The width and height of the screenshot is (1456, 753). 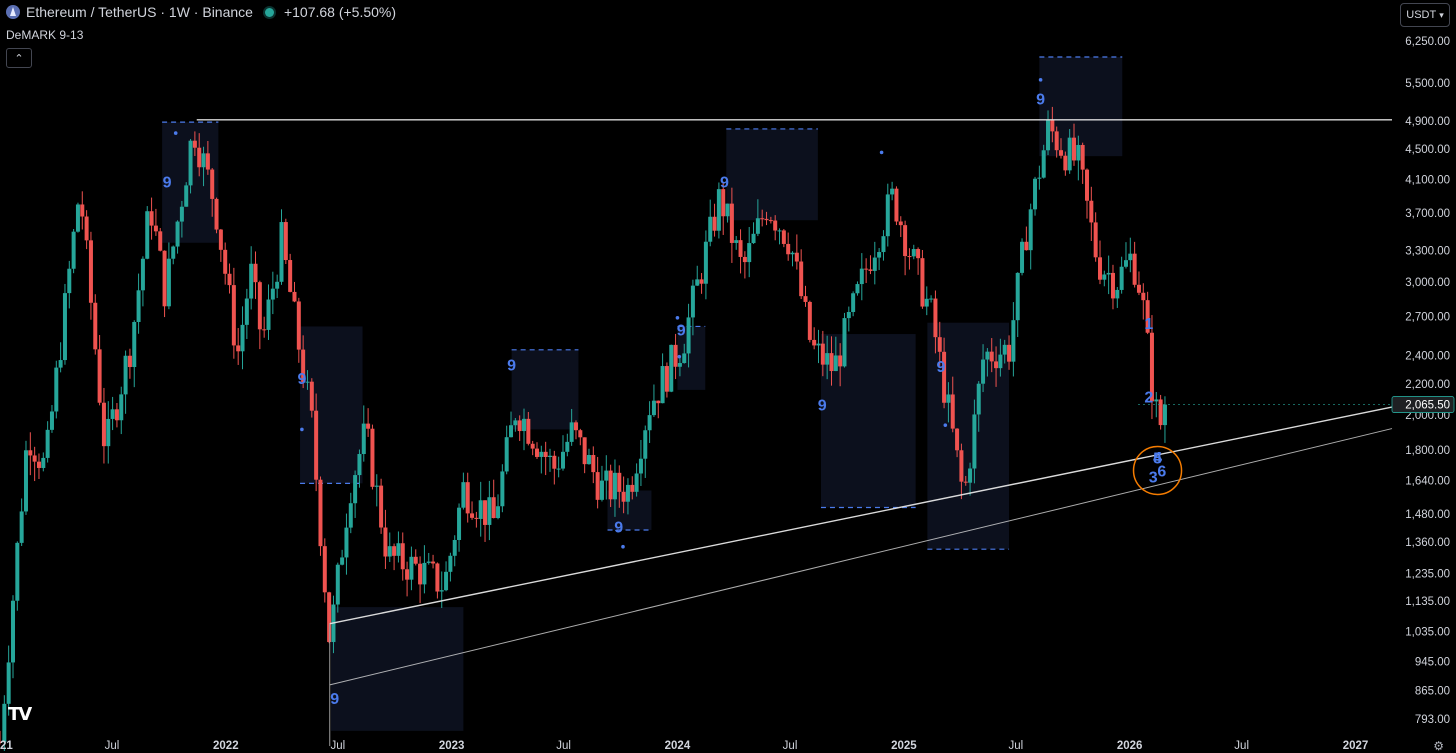 I want to click on symbol-title: Ethereum / TetherUS · 1W · Binance, so click(x=139, y=12).